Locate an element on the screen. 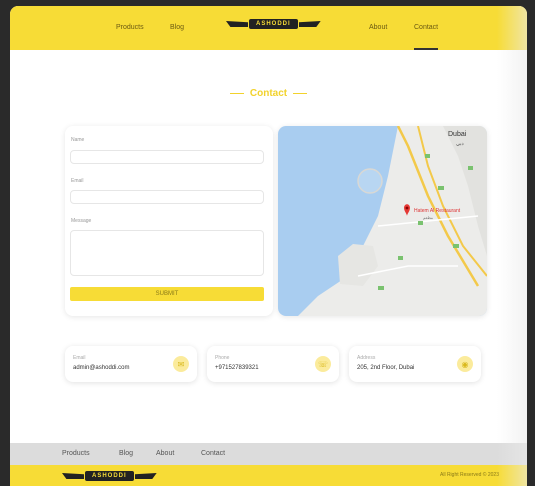 This screenshot has width=535, height=486. brand-logo: ASHODDI is located at coordinates (273, 24).